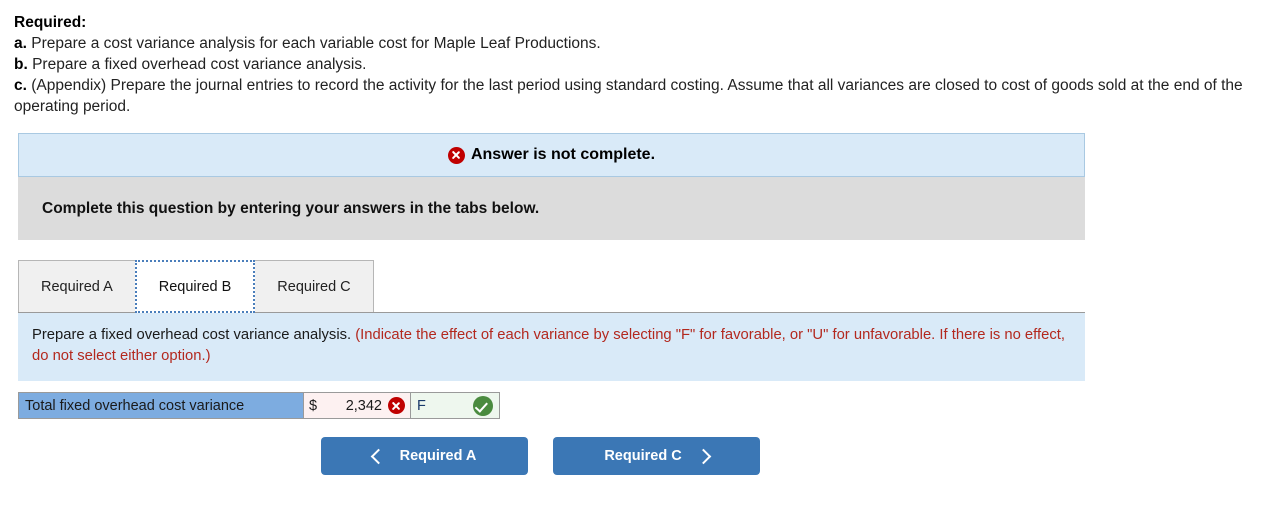 The width and height of the screenshot is (1267, 522). I want to click on tab-list: Required A Required B Required C, so click(551, 286).